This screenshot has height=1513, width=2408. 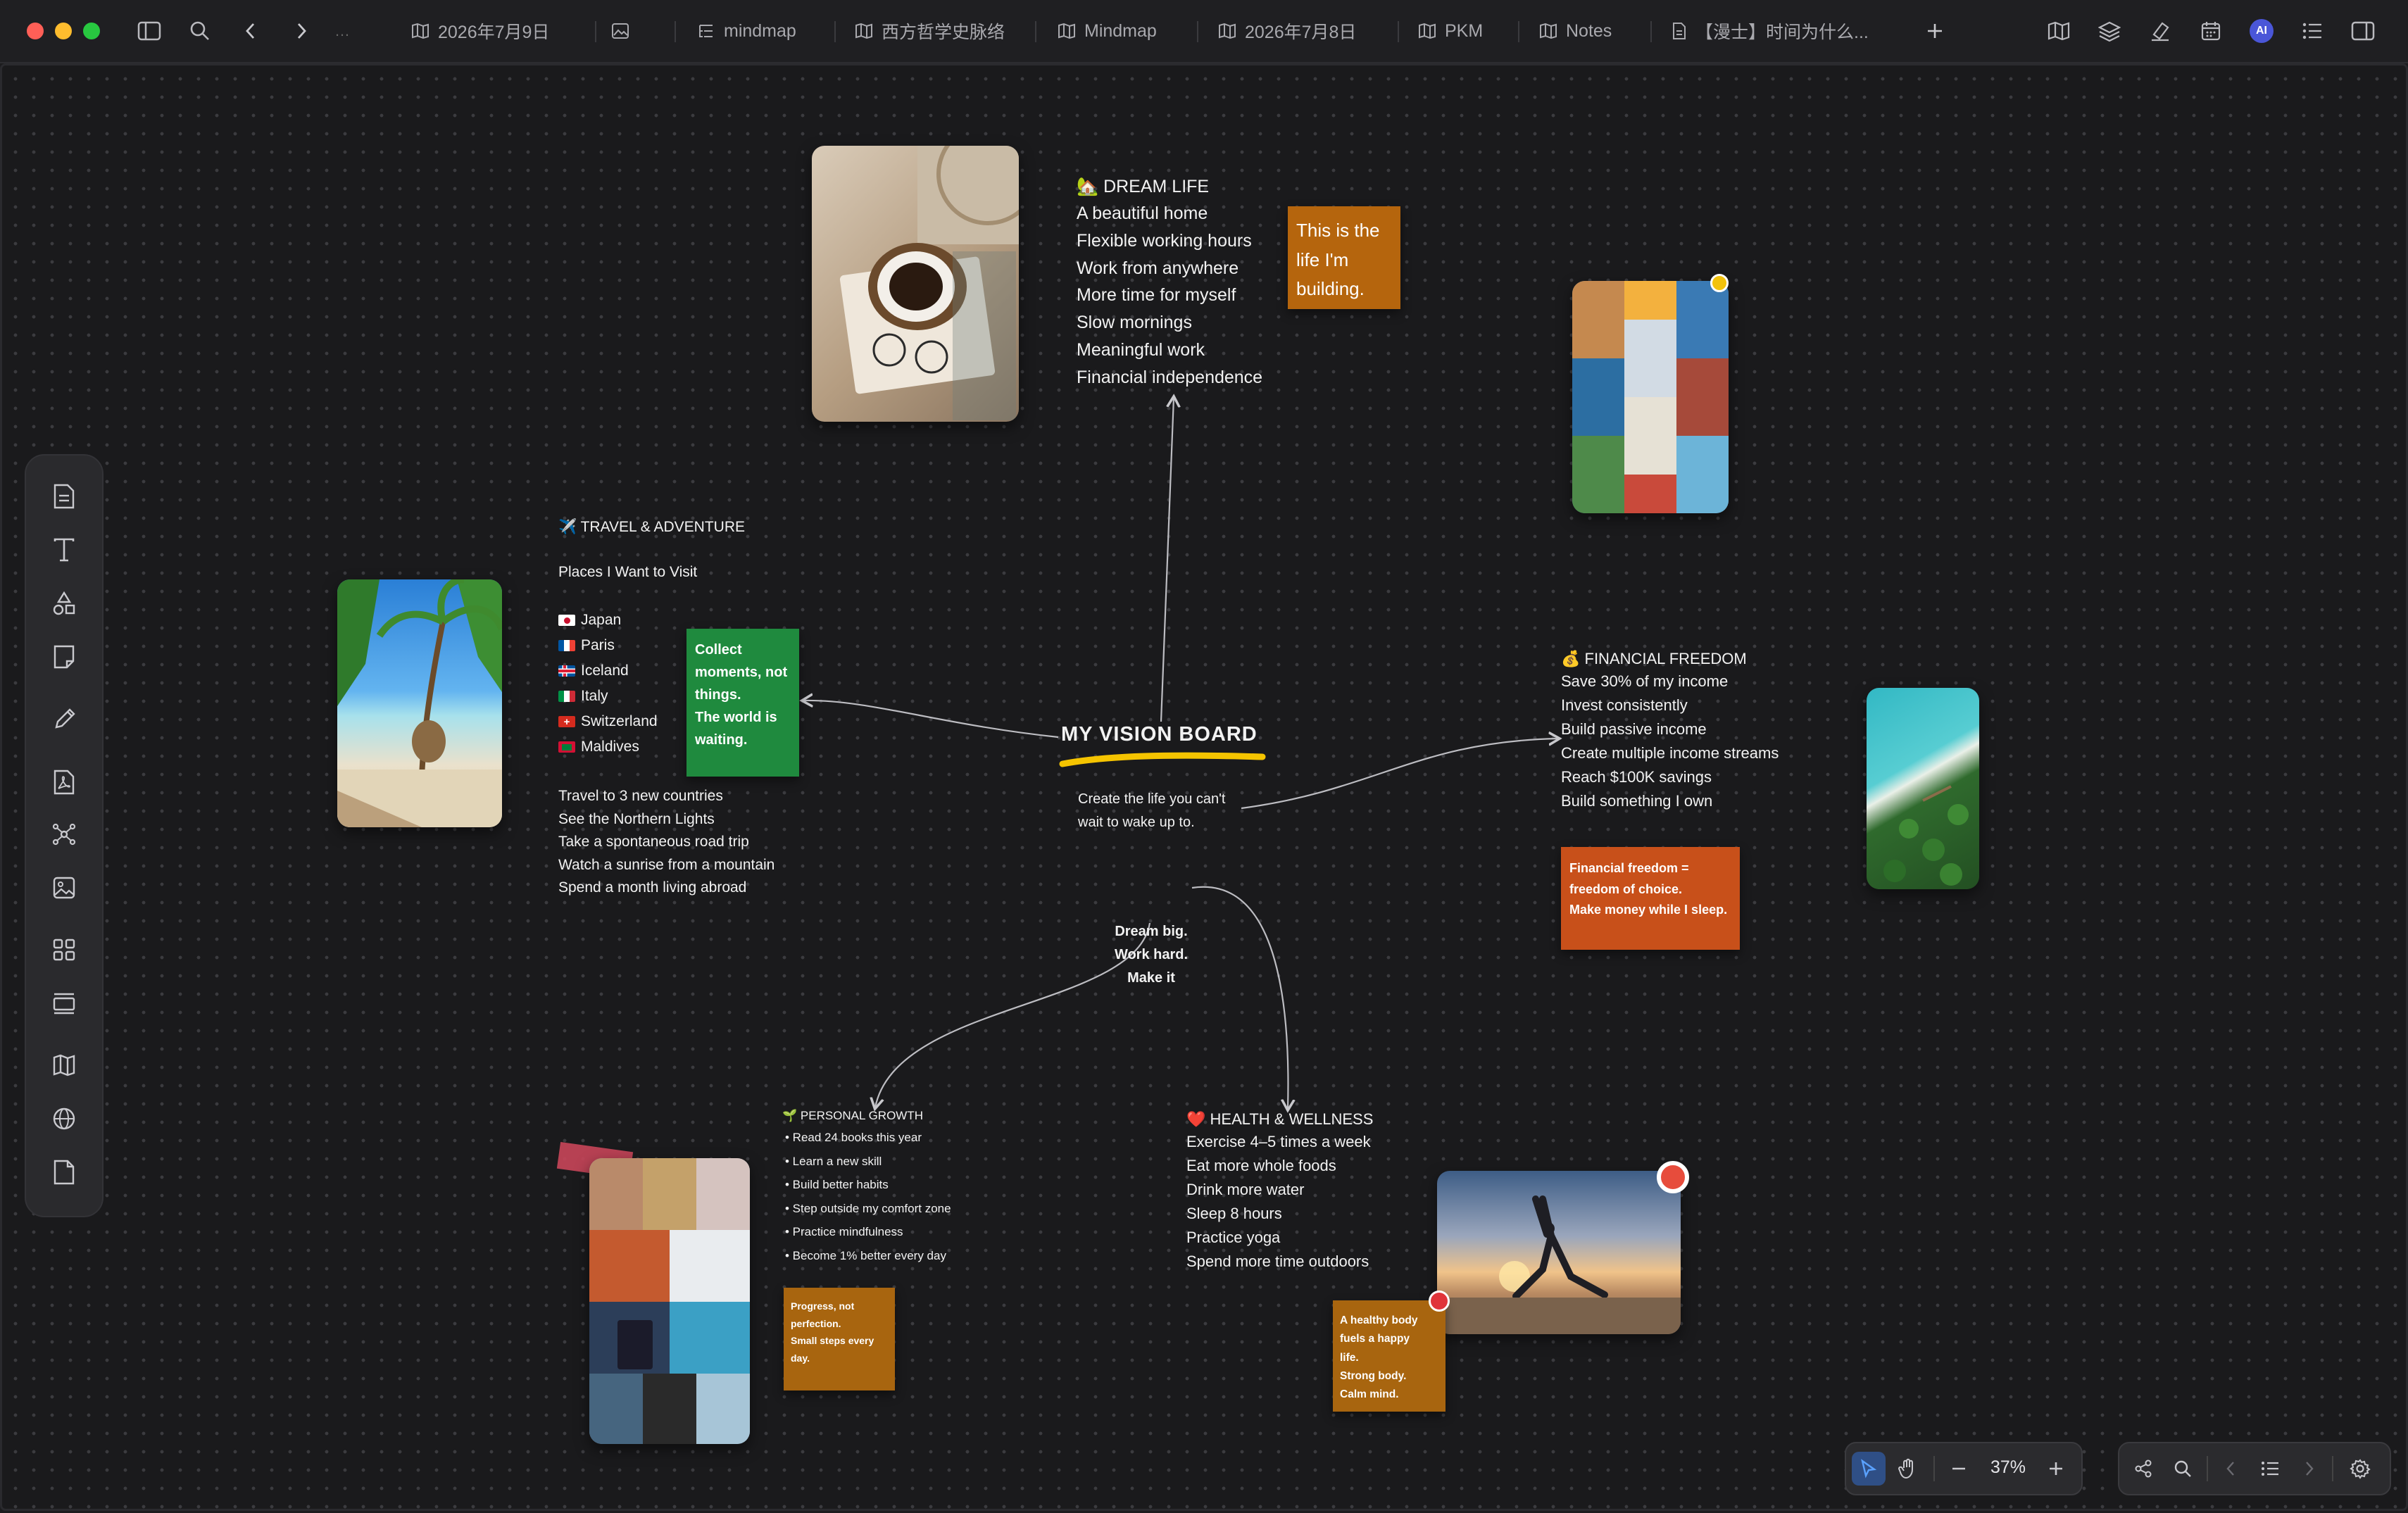 I want to click on list-item: See the Northern Lights, so click(x=636, y=819).